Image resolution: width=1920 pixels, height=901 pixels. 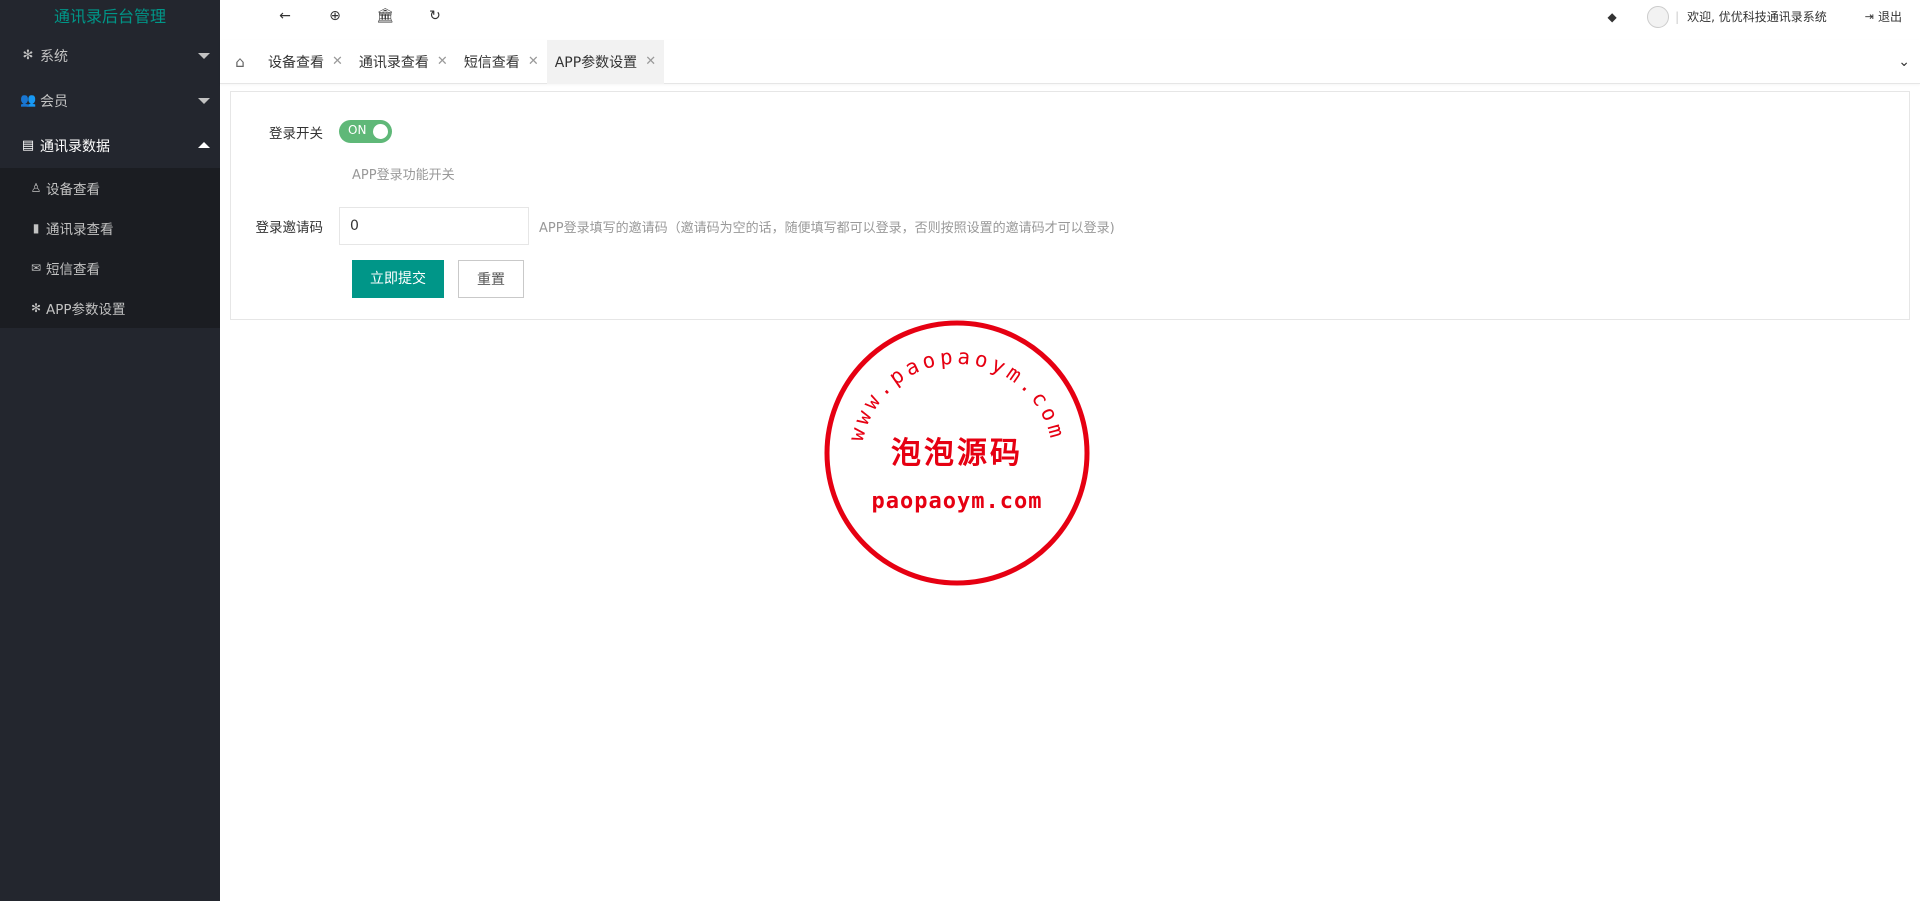 What do you see at coordinates (296, 62) in the screenshot?
I see `tab-label: 设备查看` at bounding box center [296, 62].